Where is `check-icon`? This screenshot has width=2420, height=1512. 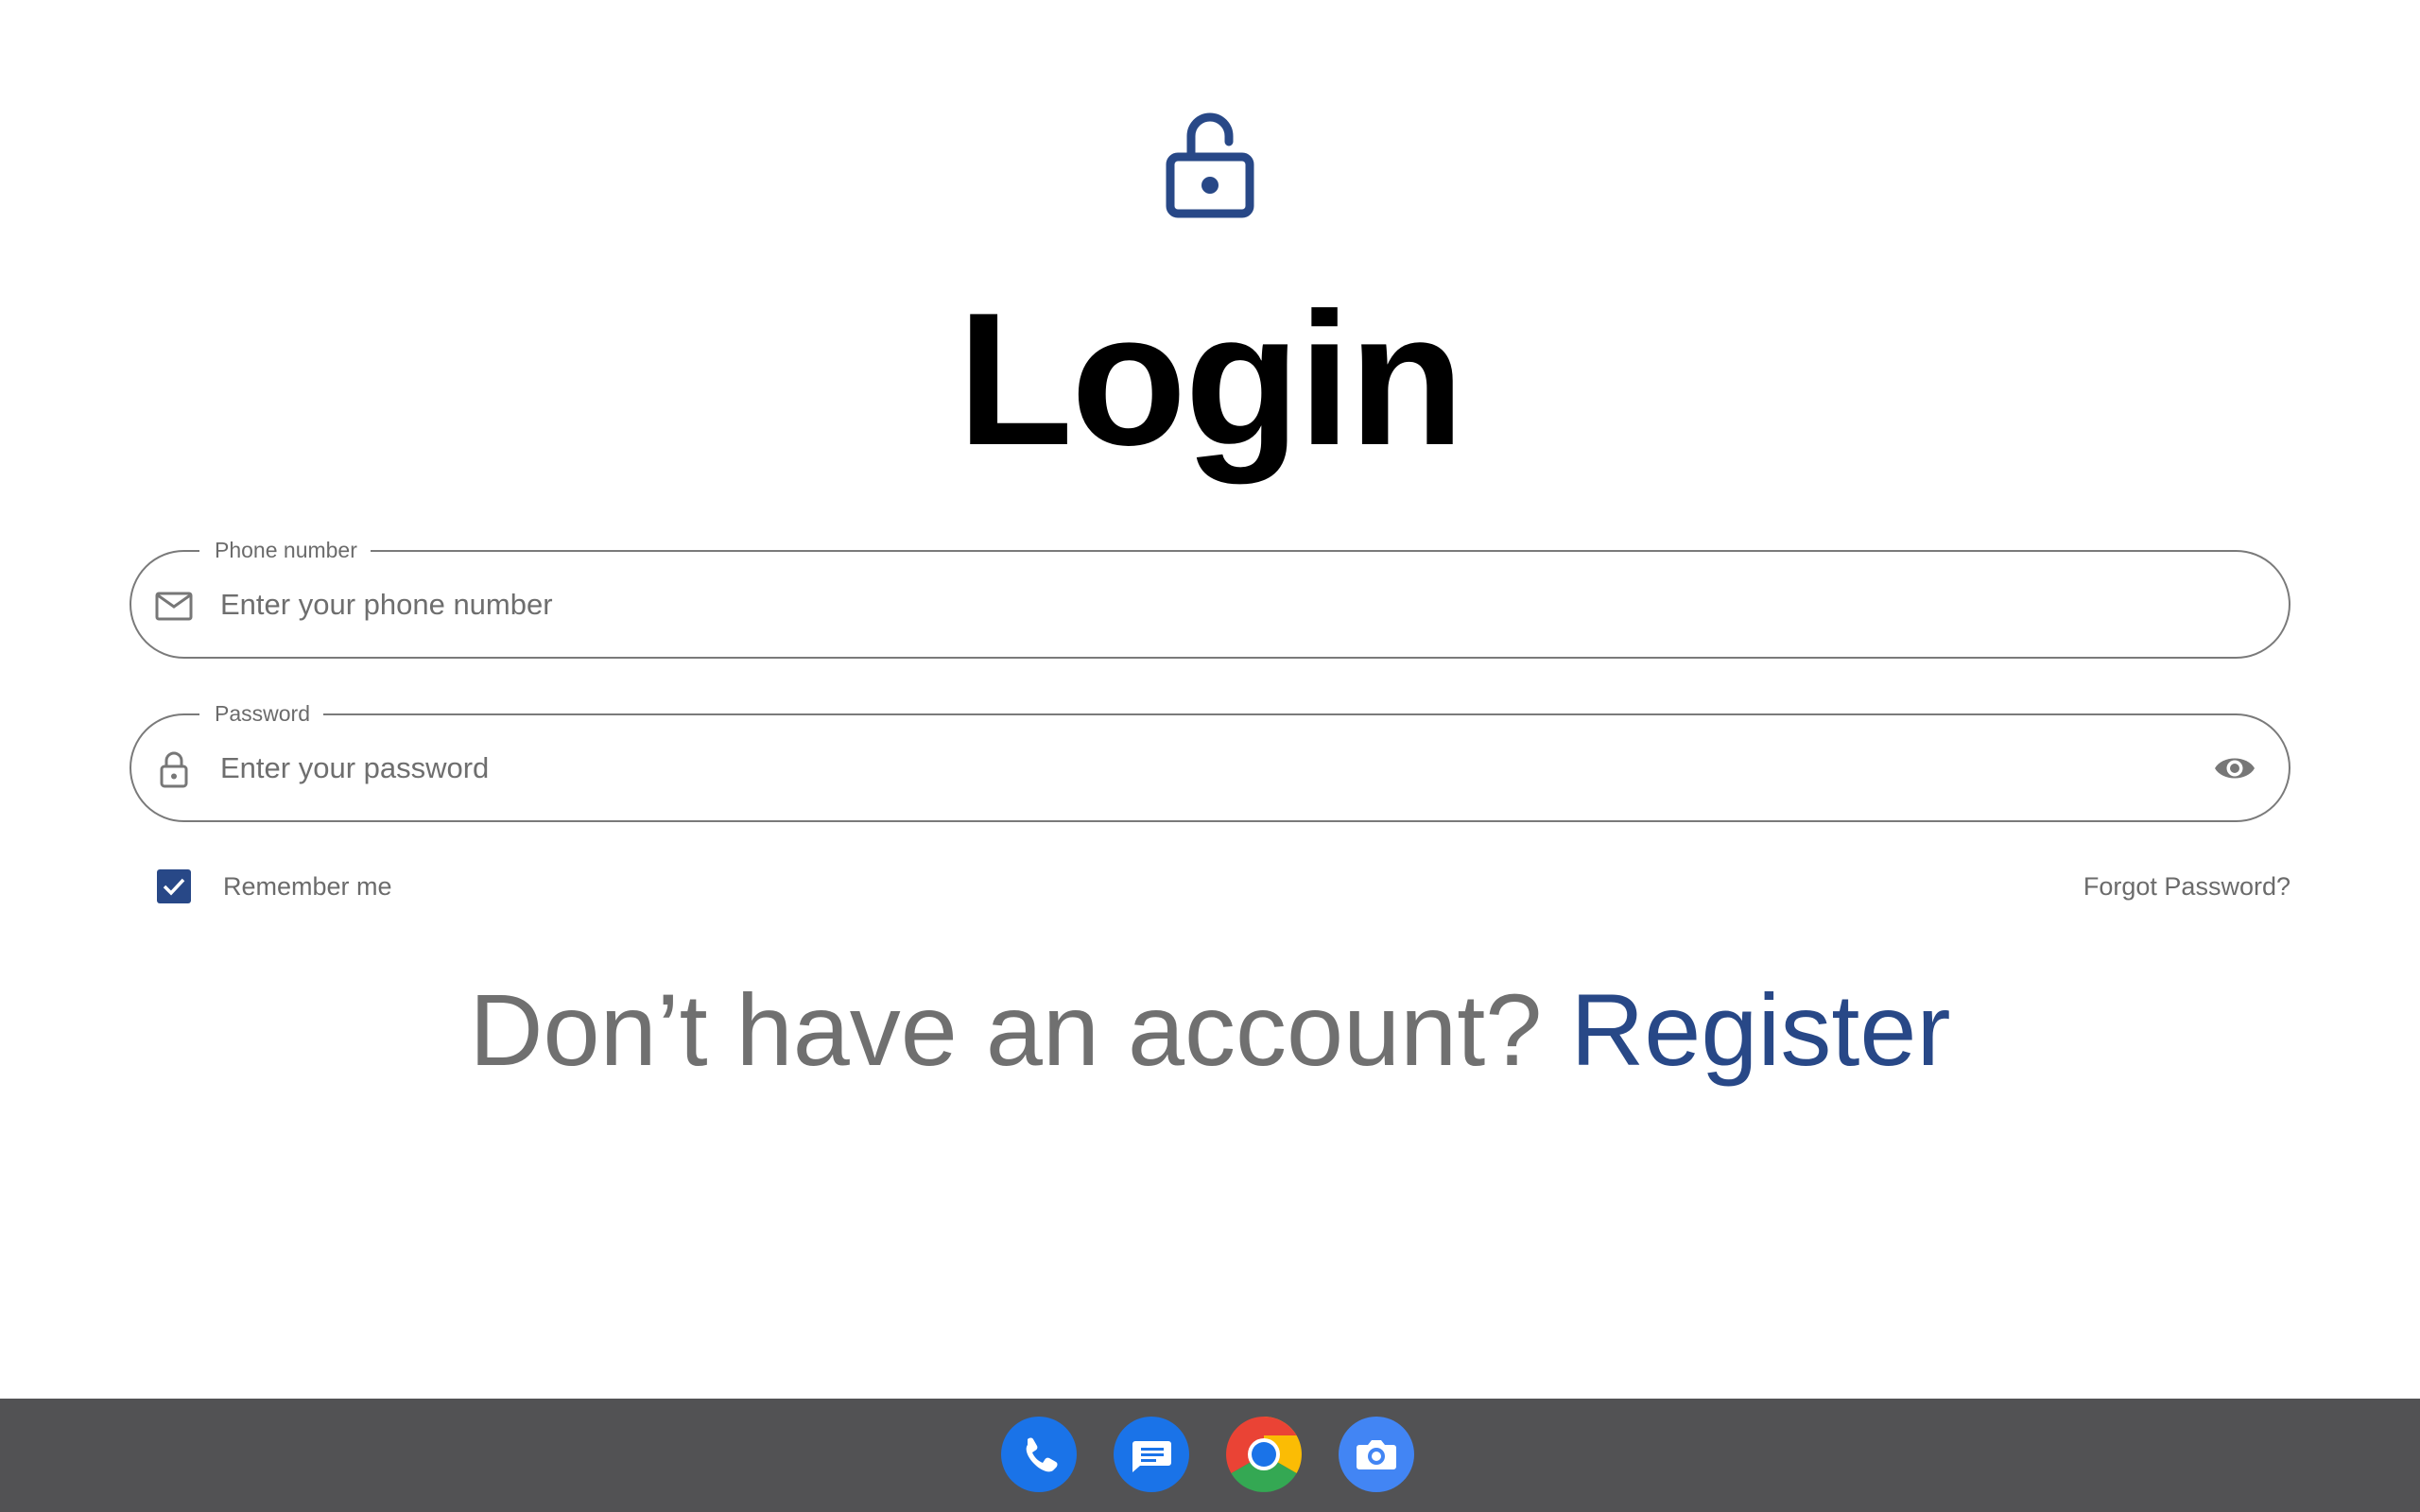
check-icon is located at coordinates (174, 887).